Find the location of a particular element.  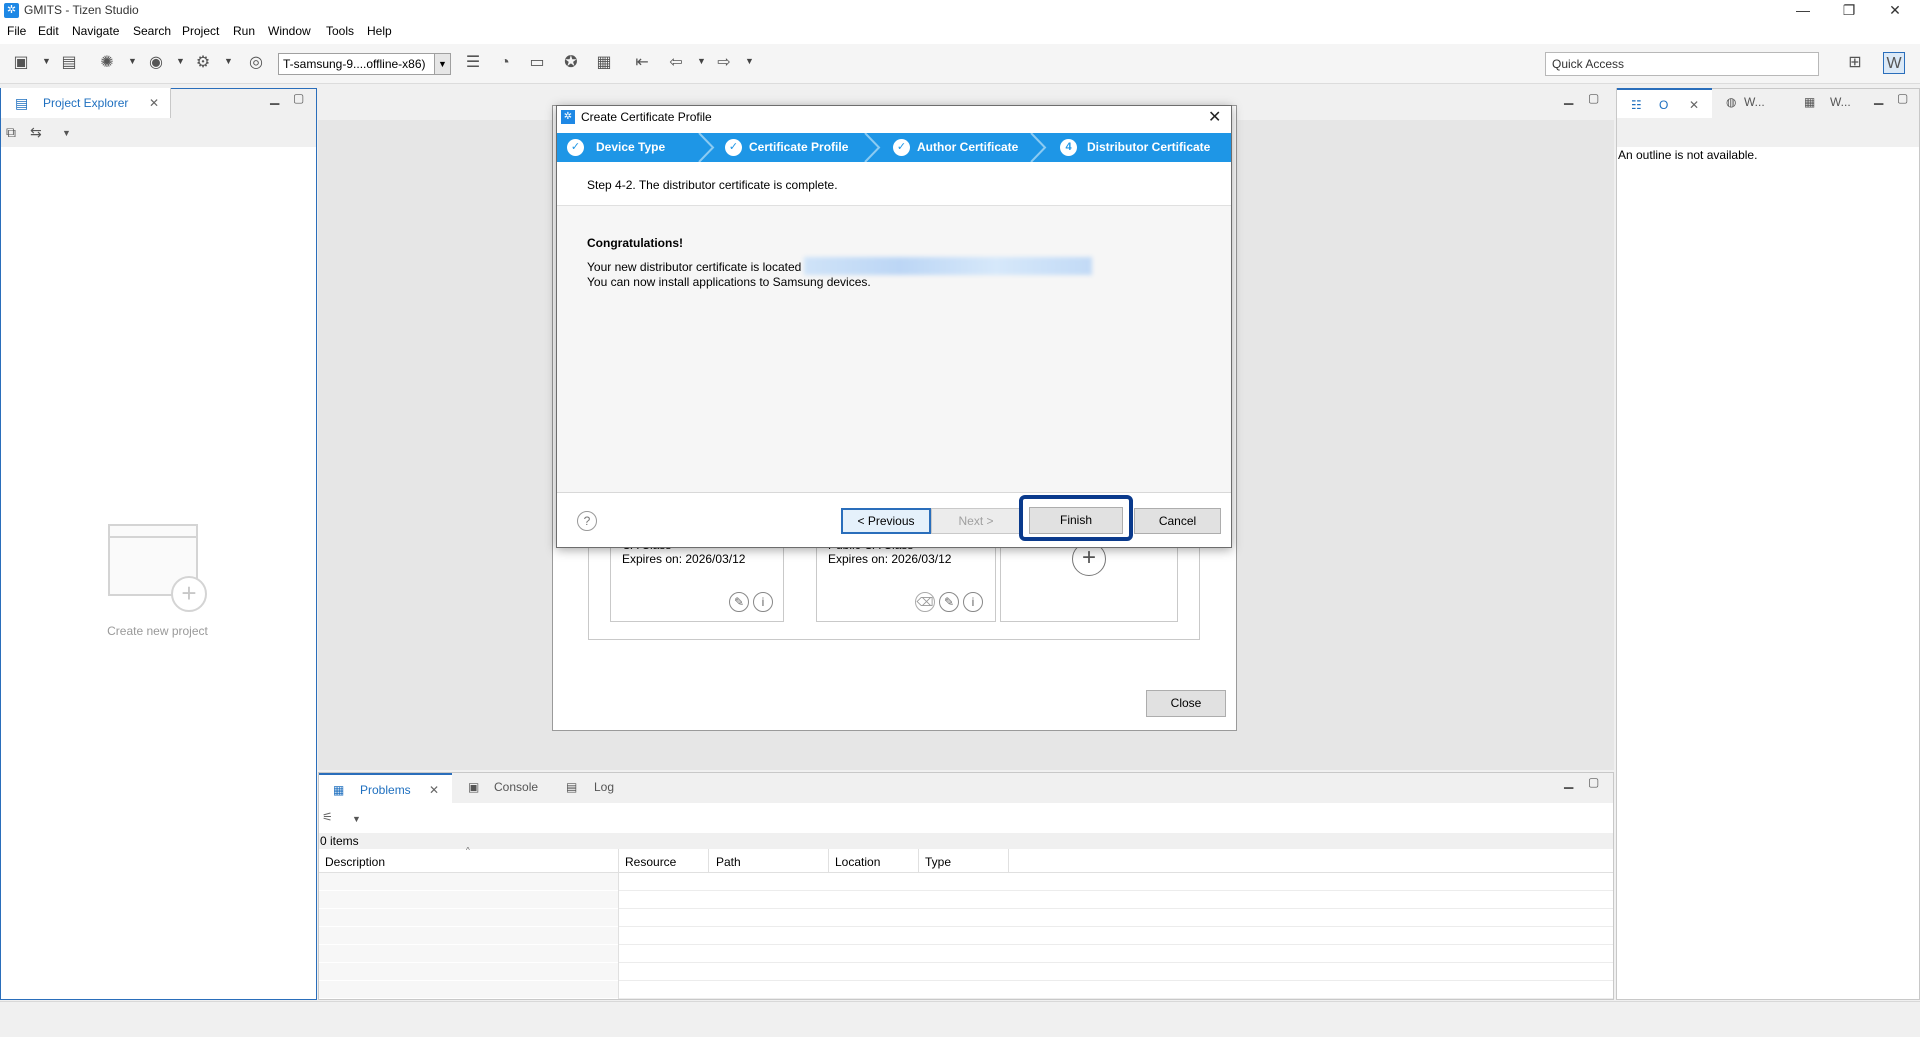

tab-problems-label: Problems is located at coordinates (385, 790).